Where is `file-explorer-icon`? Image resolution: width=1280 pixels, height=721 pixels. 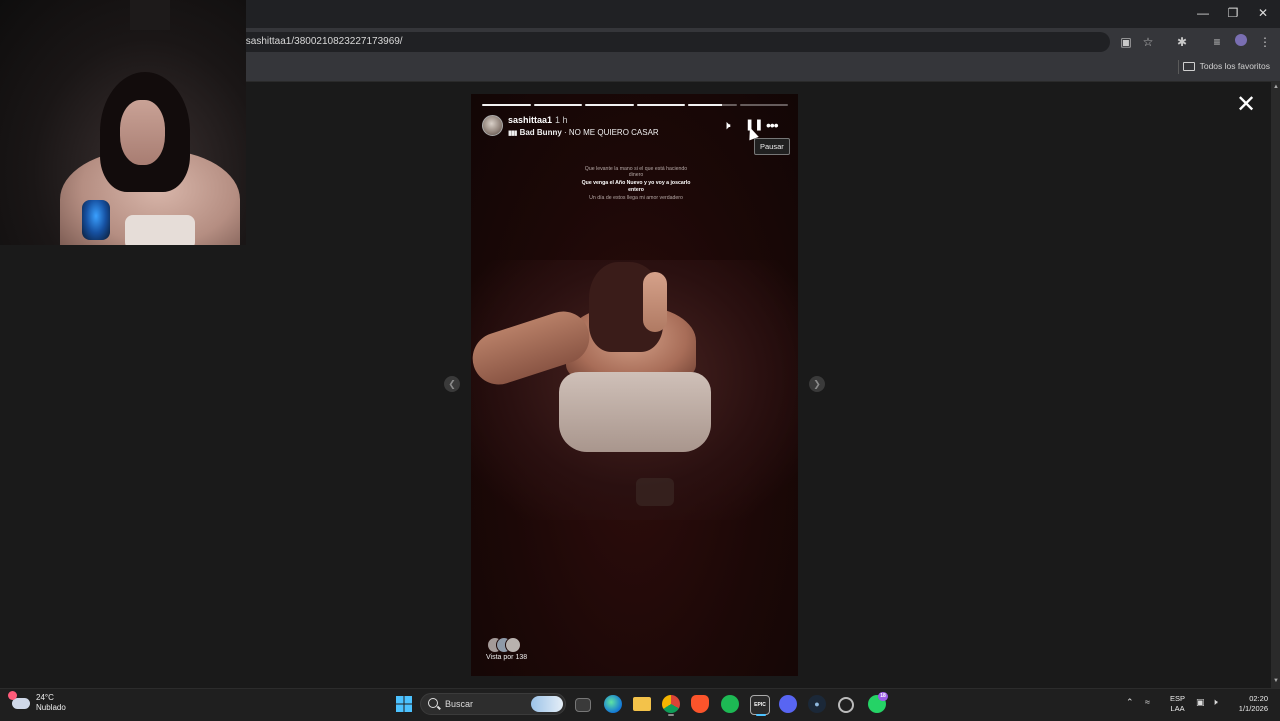 file-explorer-icon is located at coordinates (642, 704).